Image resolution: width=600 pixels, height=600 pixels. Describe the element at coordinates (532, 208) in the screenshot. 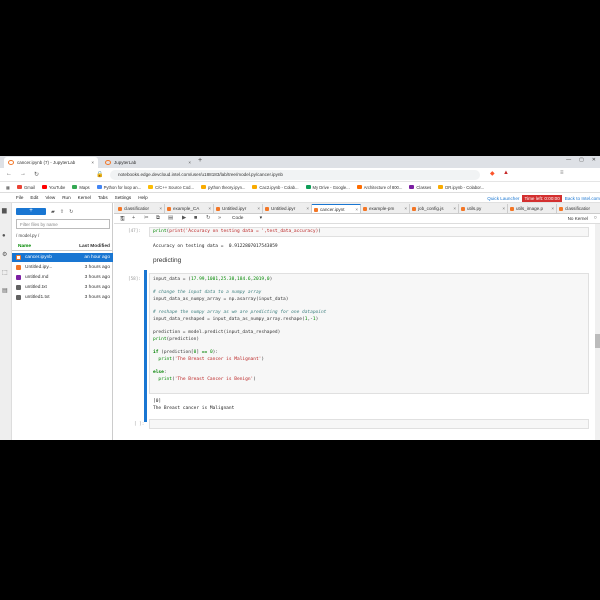

I see `notebook-tab: utils_image.p ×` at that location.